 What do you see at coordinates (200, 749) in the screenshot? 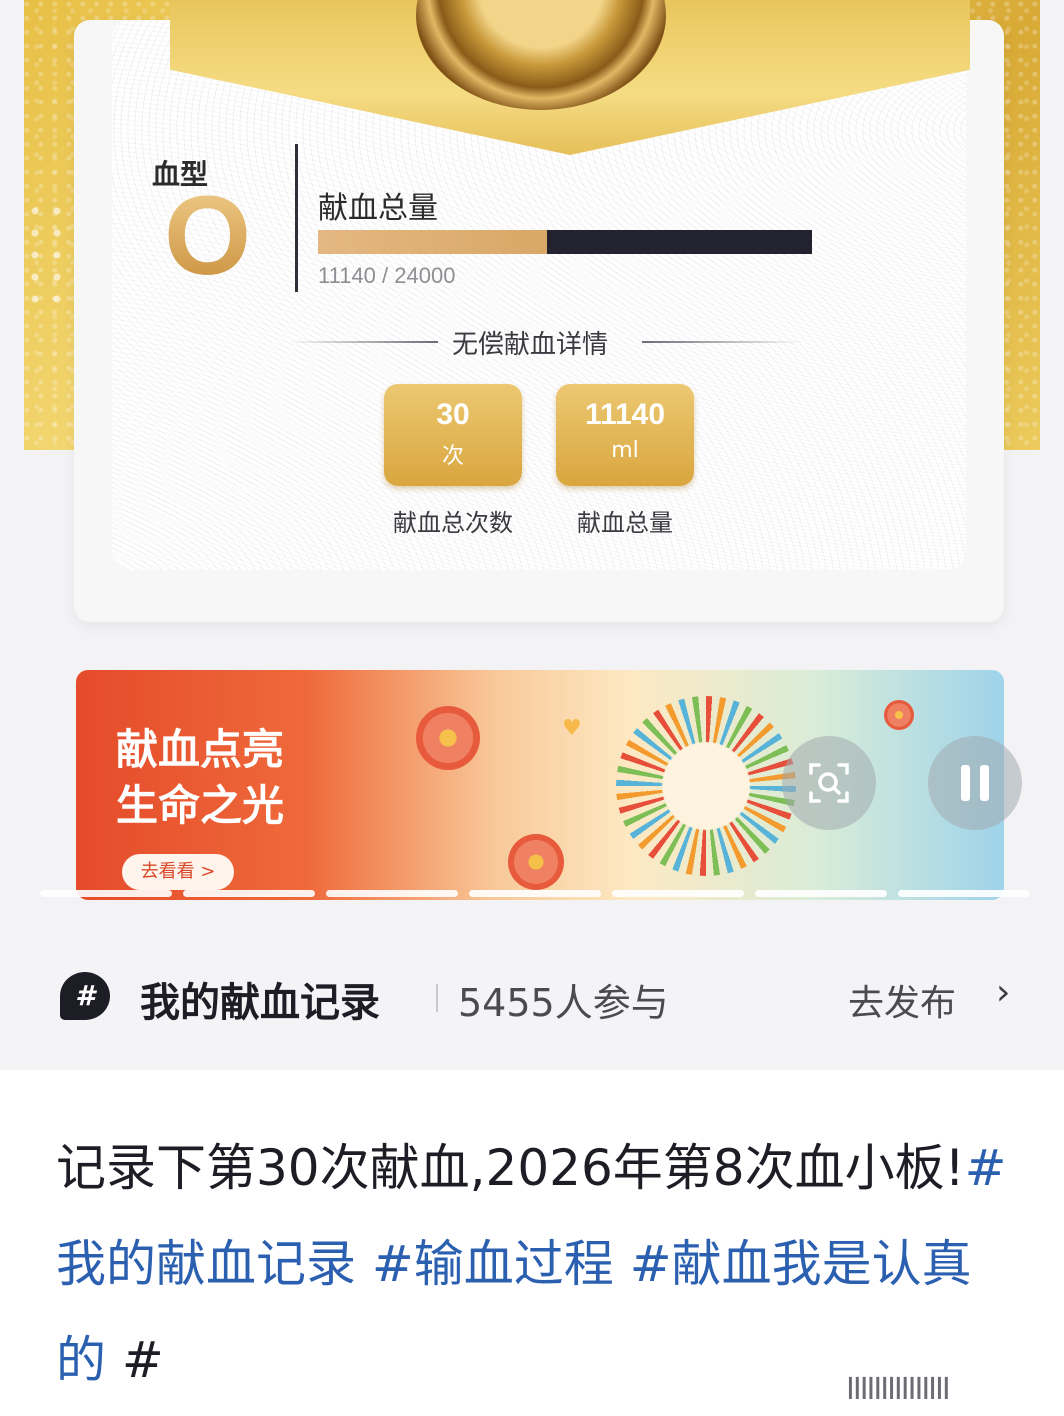
I see `banner-title-line1: 献血点亮` at bounding box center [200, 749].